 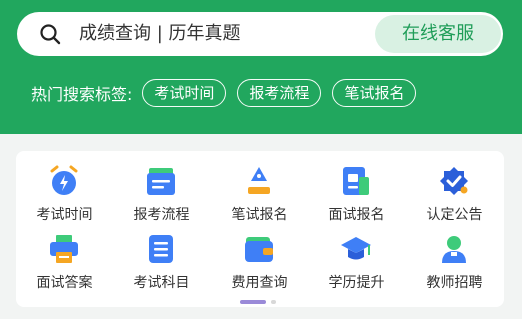 What do you see at coordinates (64, 180) in the screenshot?
I see `alarm-clock-icon` at bounding box center [64, 180].